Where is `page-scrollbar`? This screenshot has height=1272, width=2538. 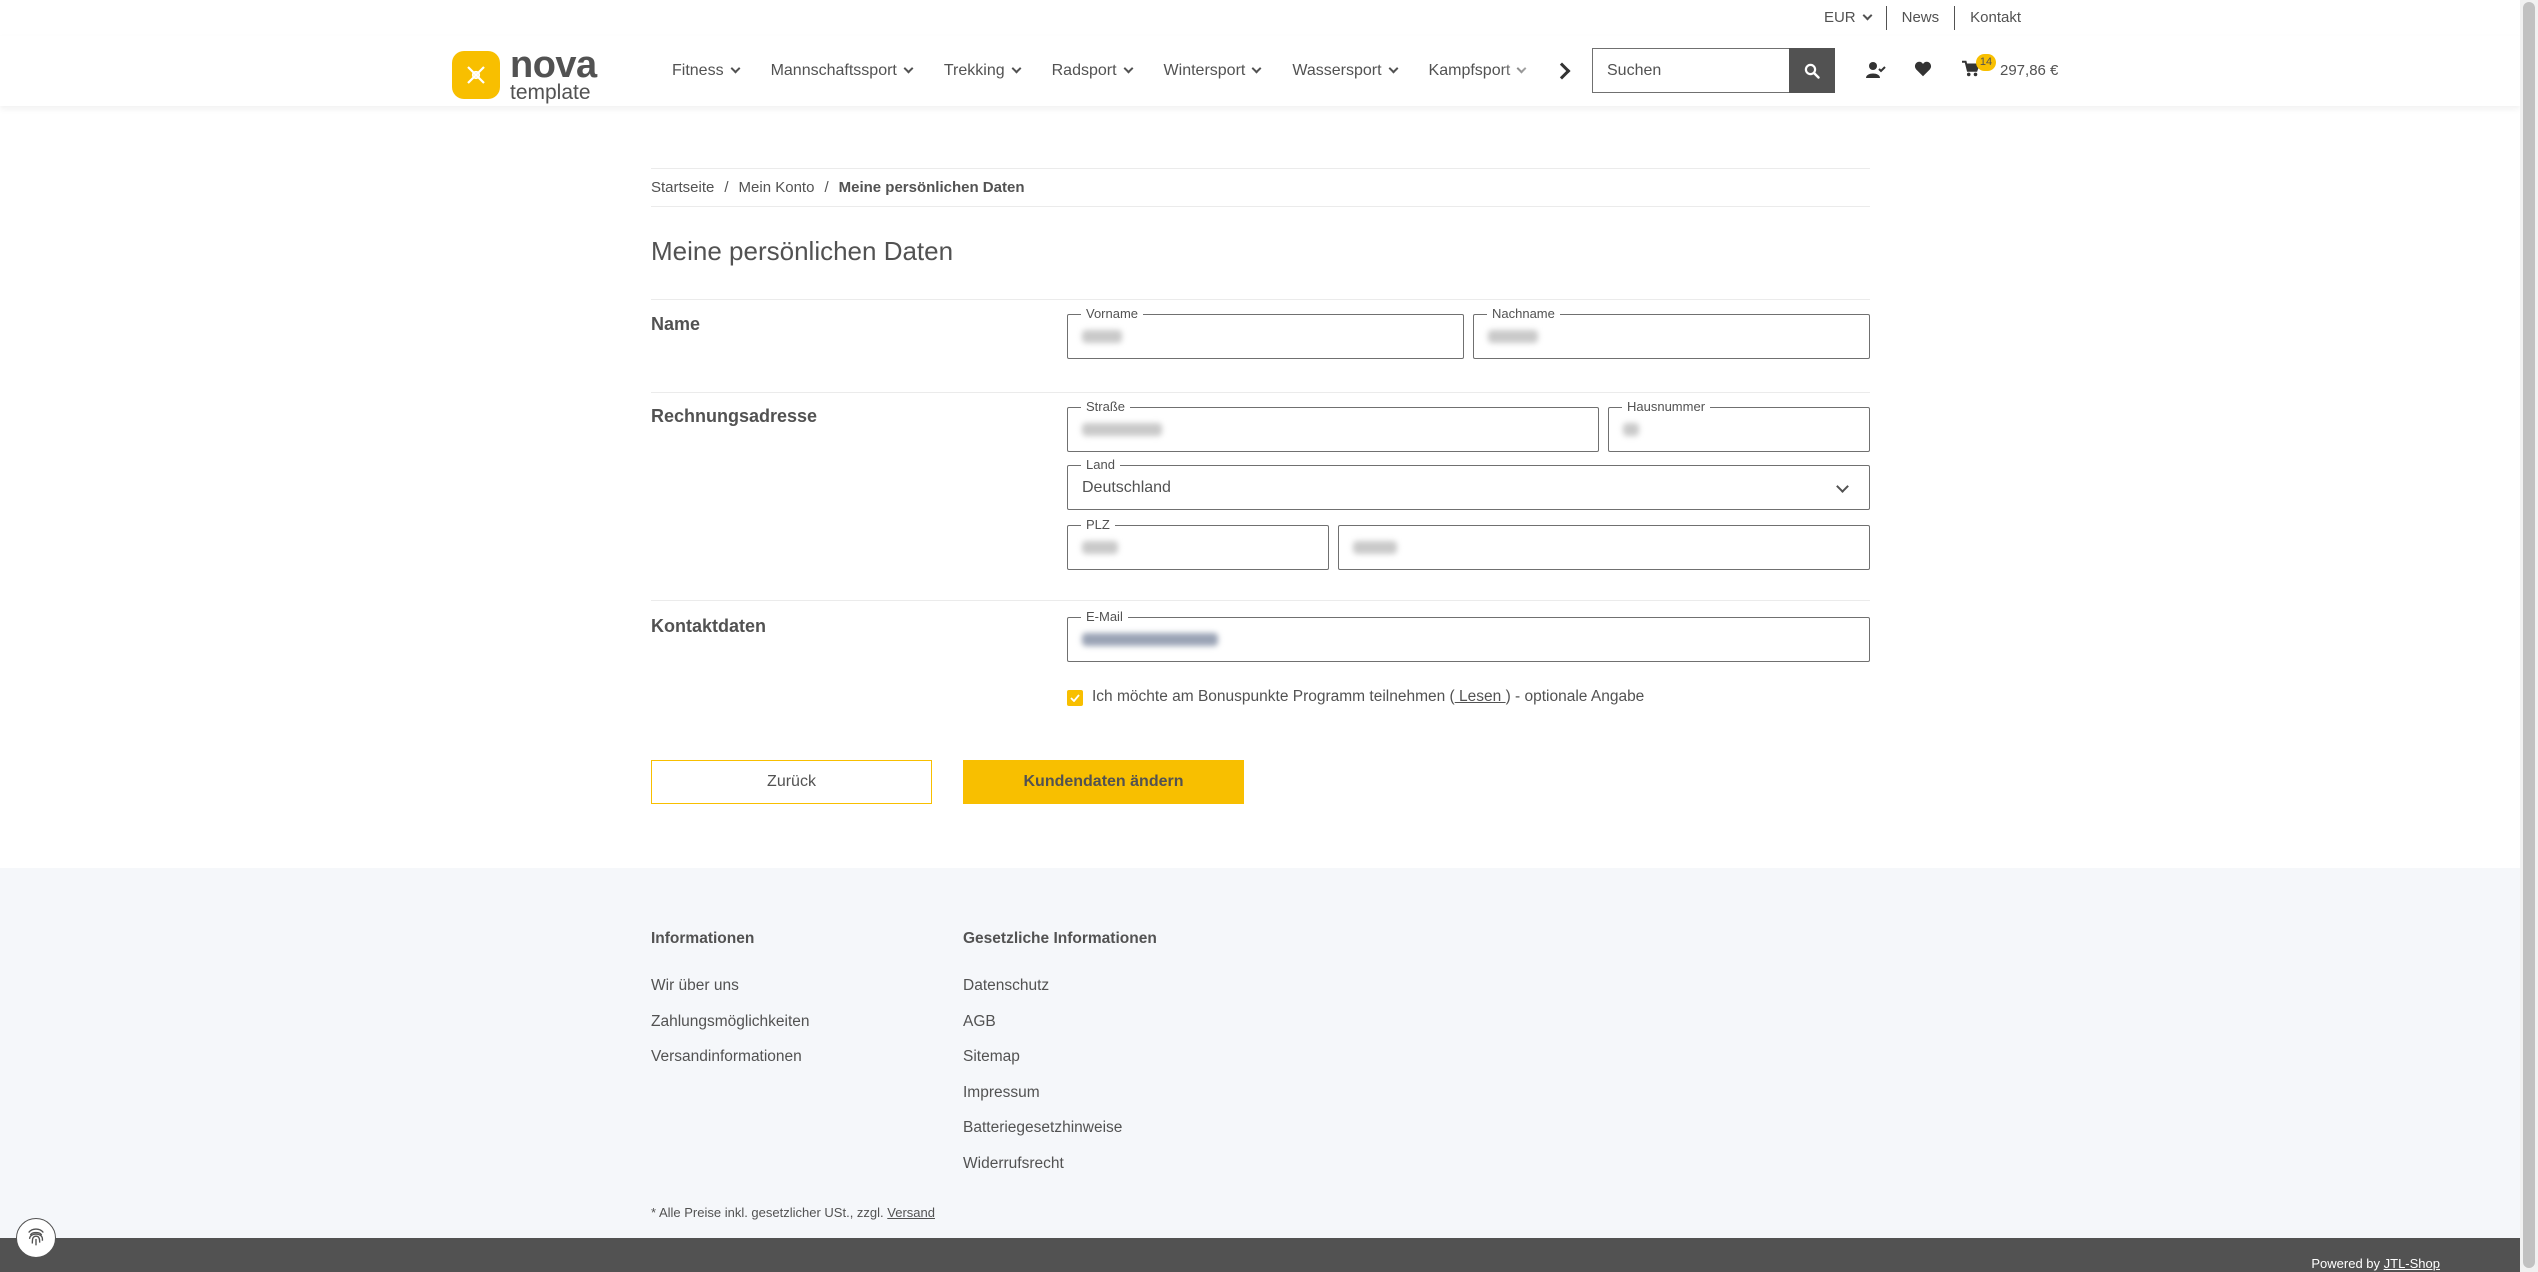
page-scrollbar is located at coordinates (2529, 636).